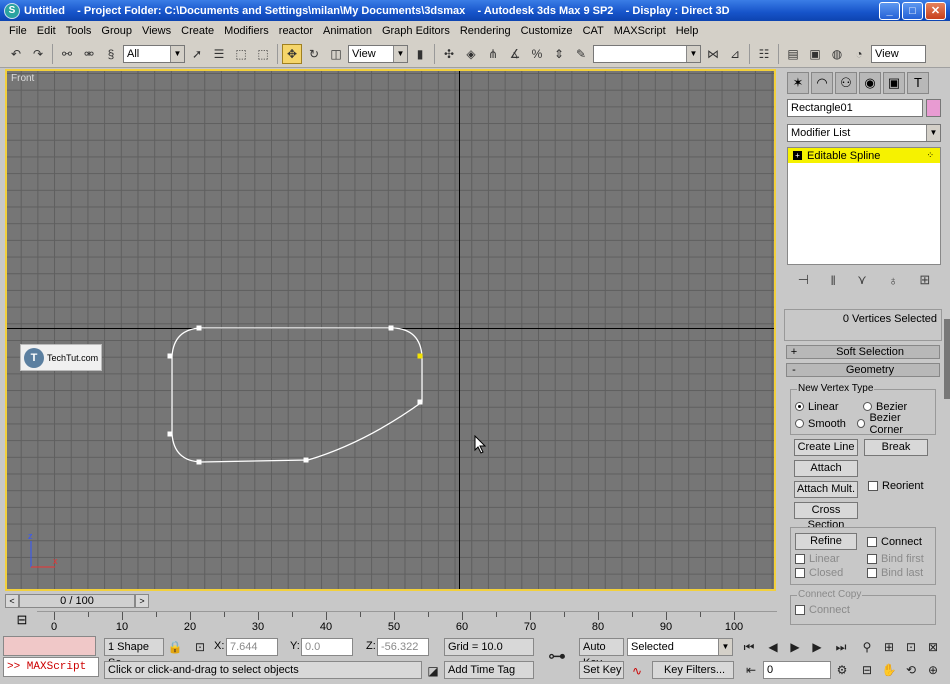  I want to click on show-end-result-icon: ‖, so click(832, 280).